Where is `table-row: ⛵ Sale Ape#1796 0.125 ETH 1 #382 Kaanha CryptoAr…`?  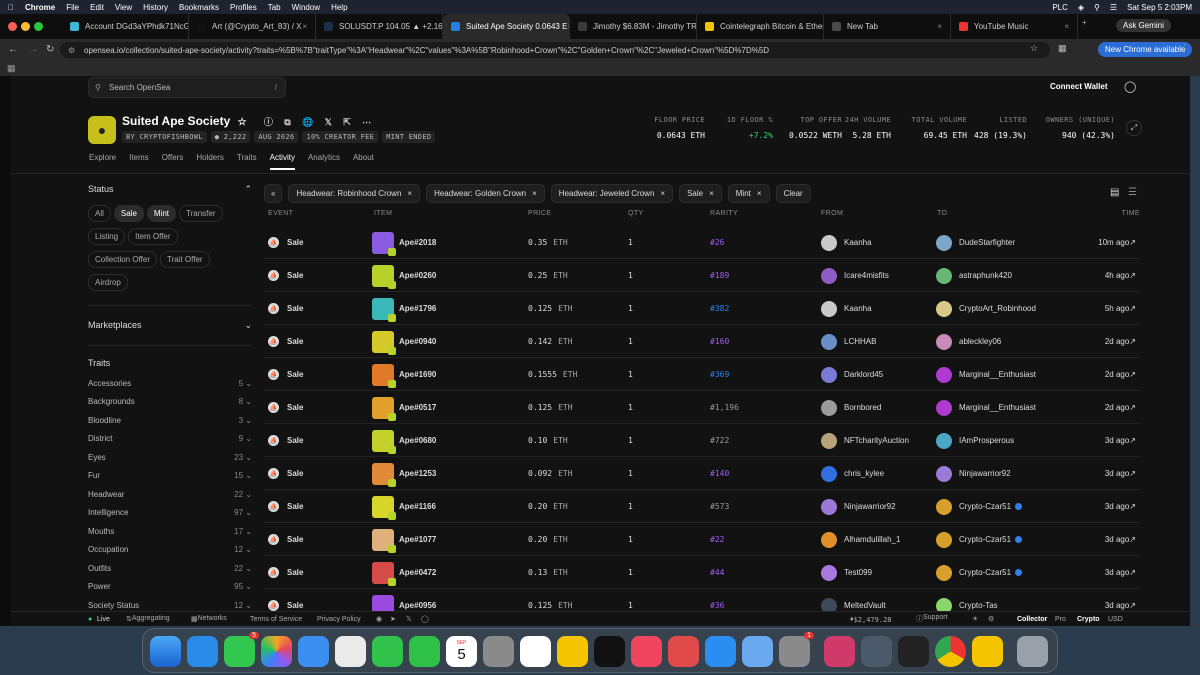
table-row: ⛵ Sale Ape#1796 0.125 ETH 1 #382 Kaanha CryptoAr… is located at coordinates (702, 308).